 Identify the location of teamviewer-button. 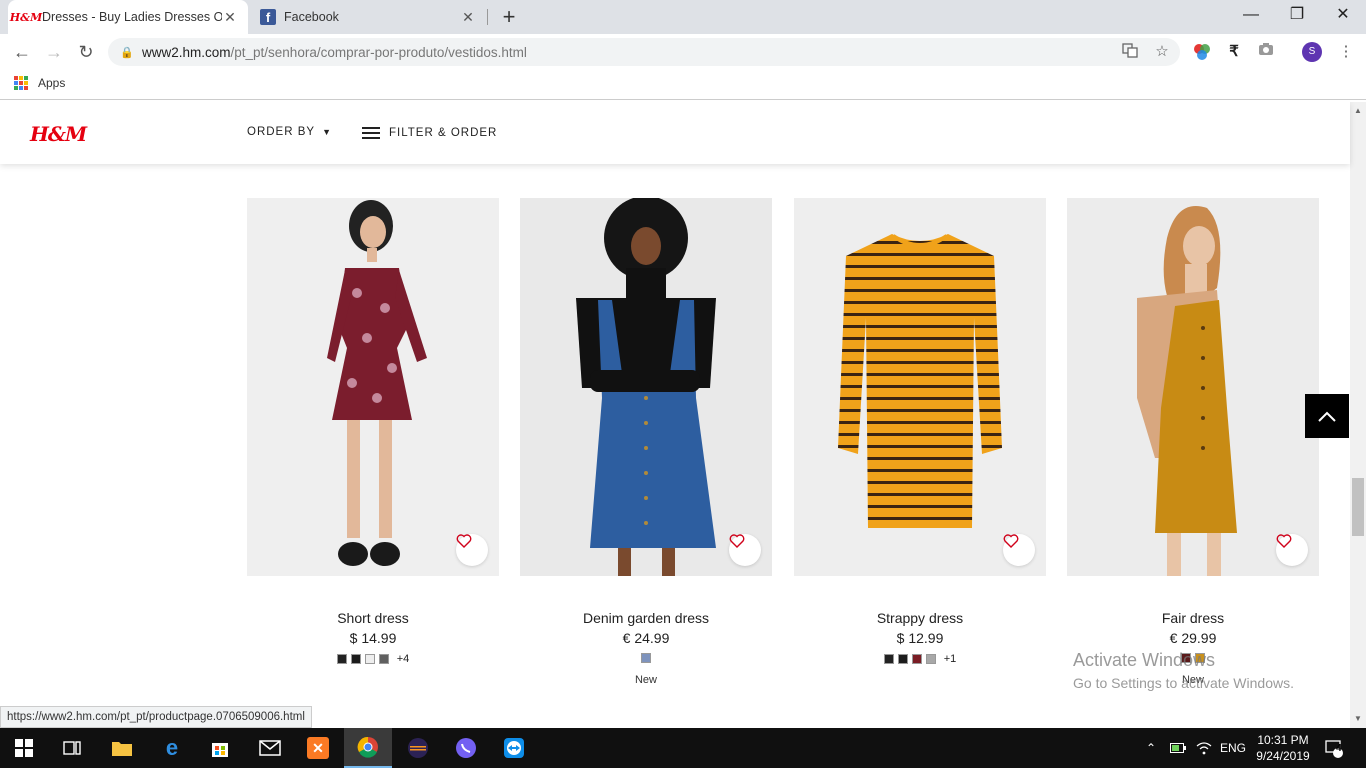
(514, 748).